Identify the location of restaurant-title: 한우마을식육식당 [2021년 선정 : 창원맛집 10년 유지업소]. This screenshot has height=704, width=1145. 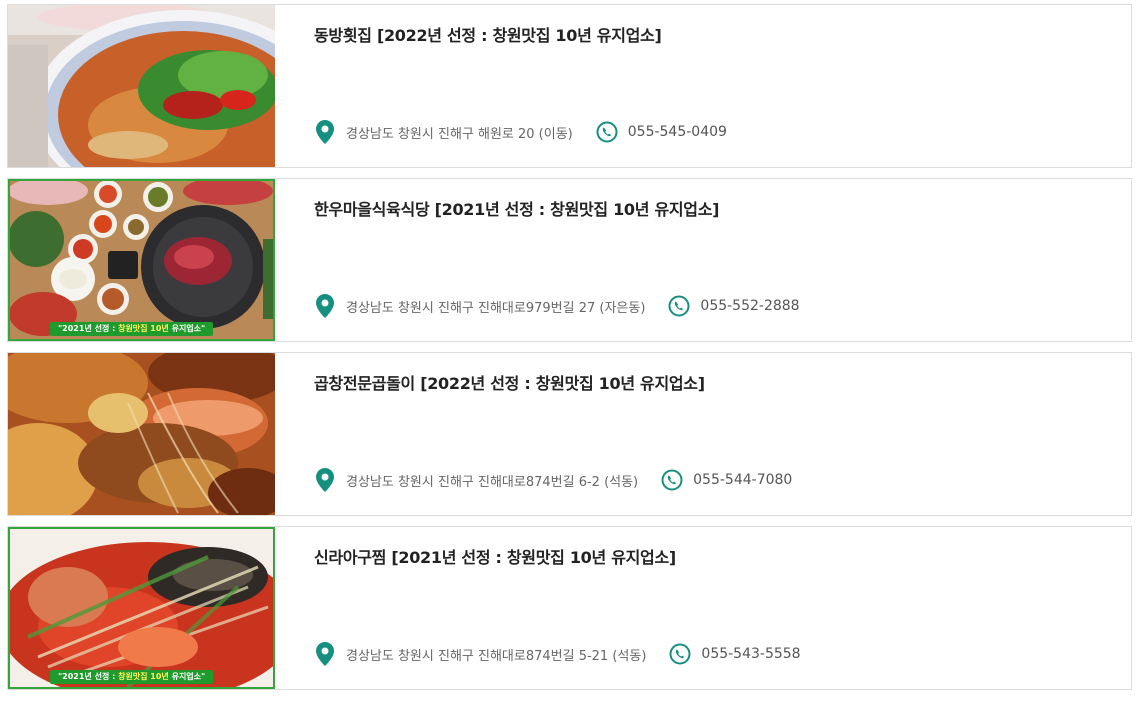
(516, 208).